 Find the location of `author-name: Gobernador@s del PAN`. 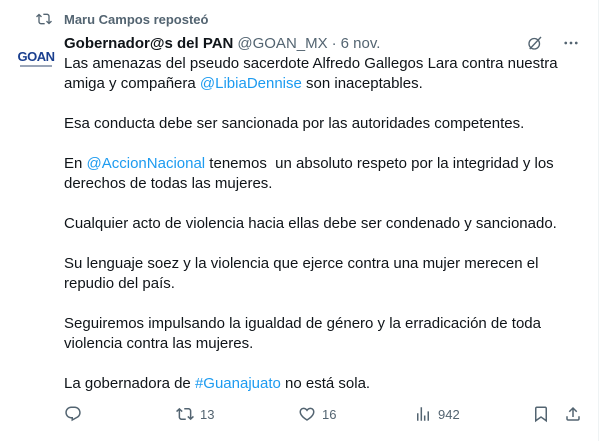

author-name: Gobernador@s del PAN is located at coordinates (148, 43).